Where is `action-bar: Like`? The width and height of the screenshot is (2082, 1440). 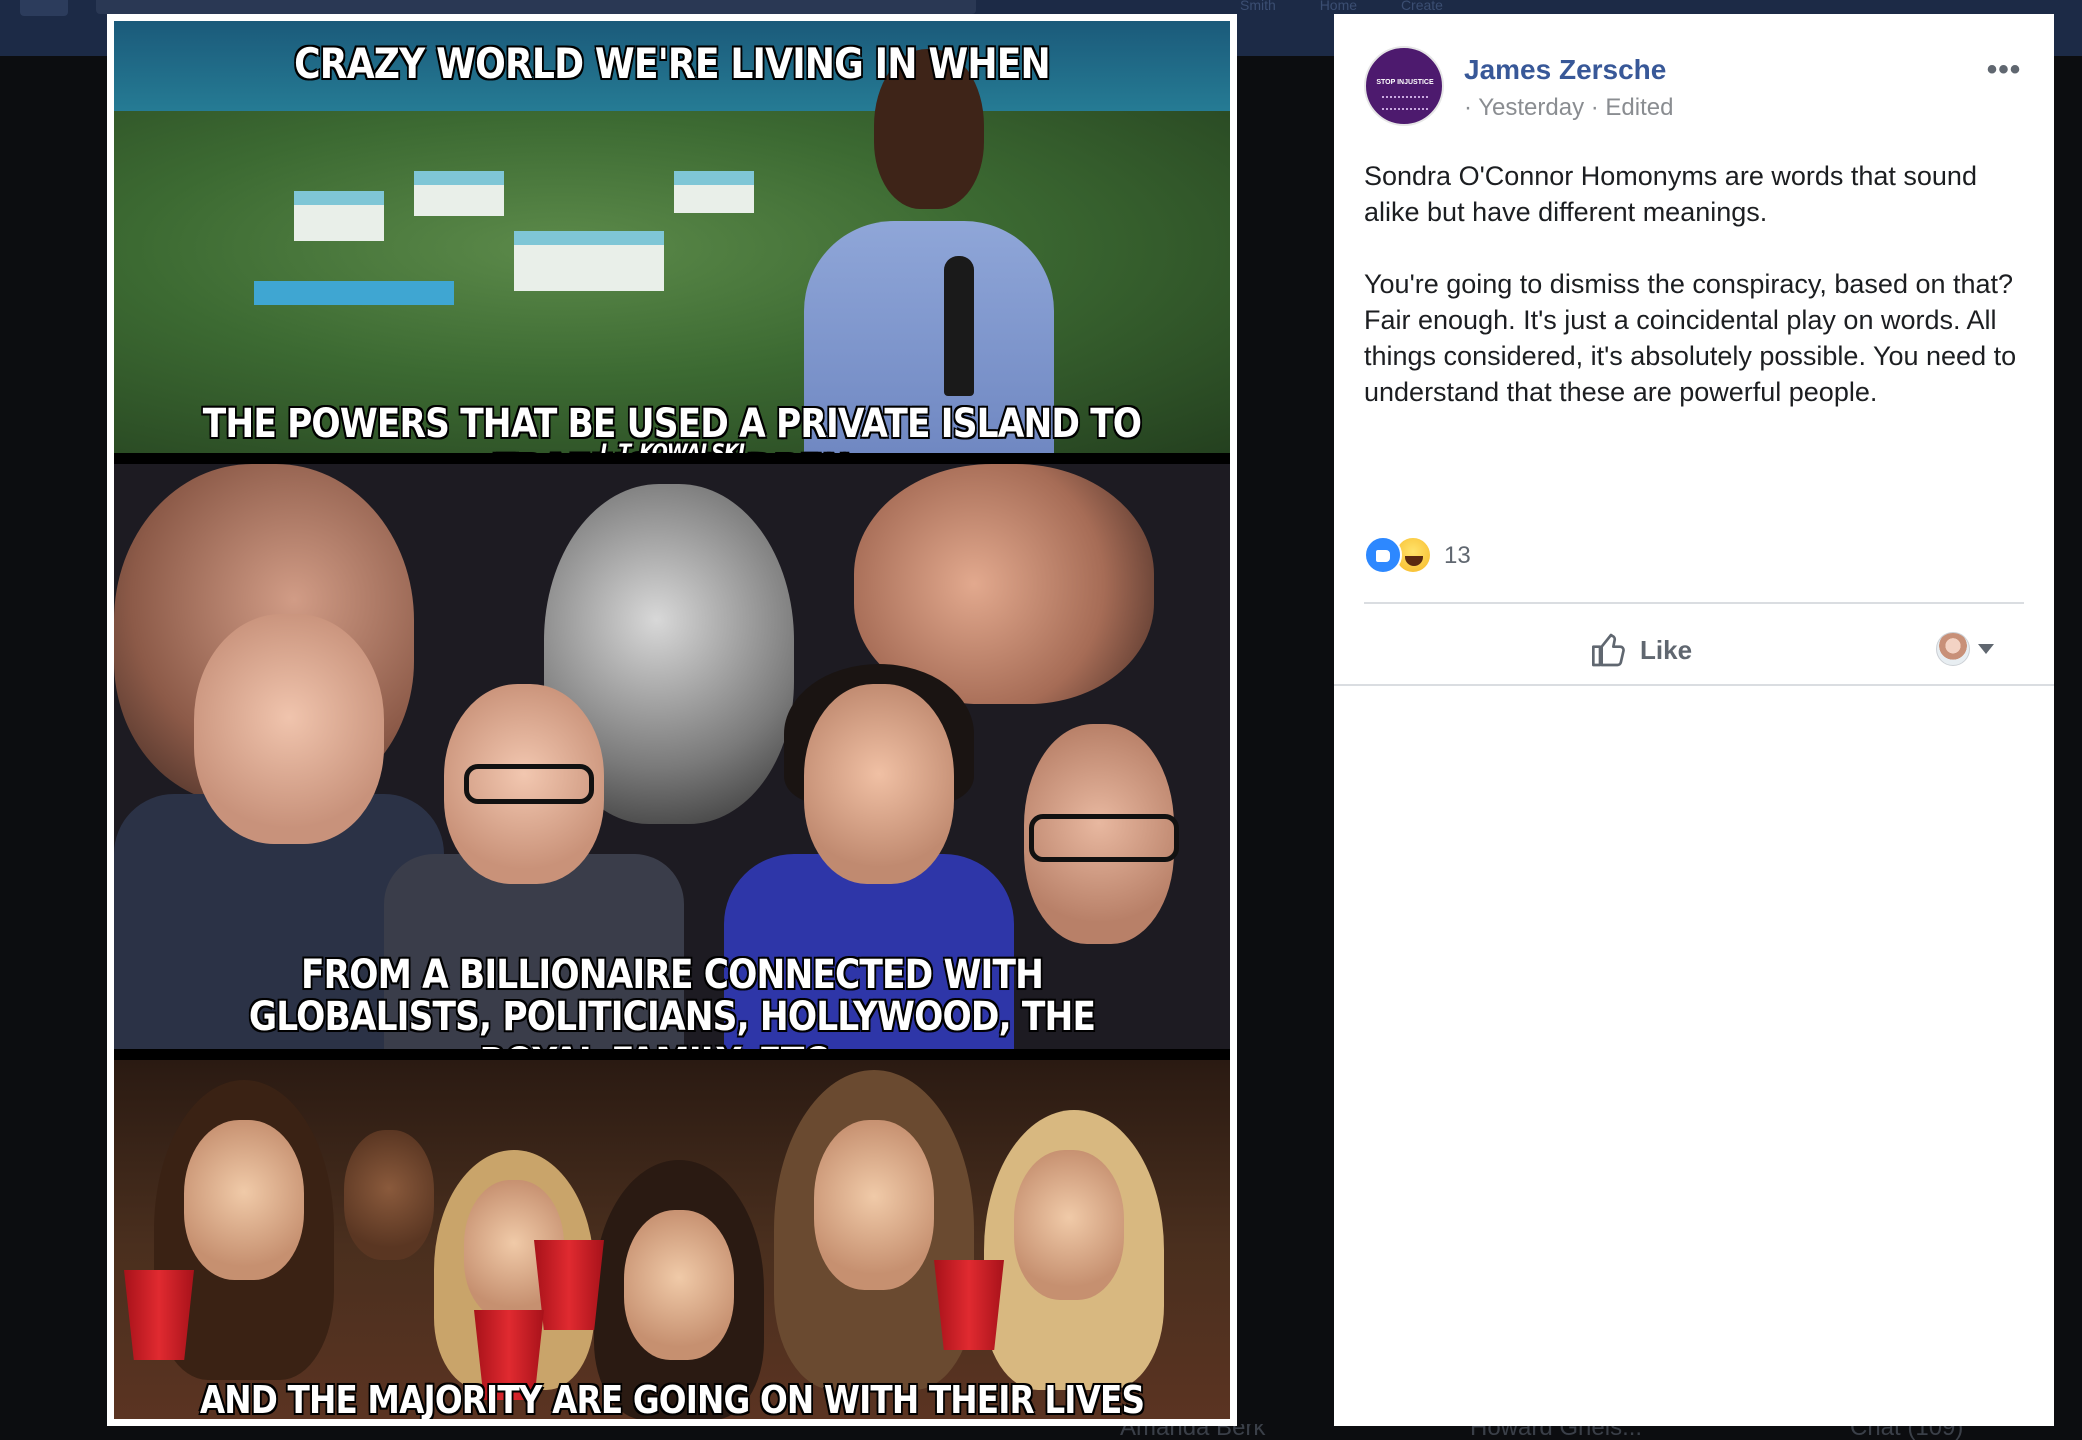
action-bar: Like is located at coordinates (1694, 650).